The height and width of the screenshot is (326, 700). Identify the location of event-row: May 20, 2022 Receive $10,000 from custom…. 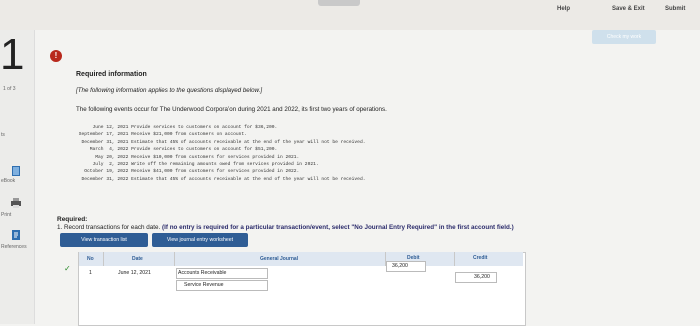
(188, 157).